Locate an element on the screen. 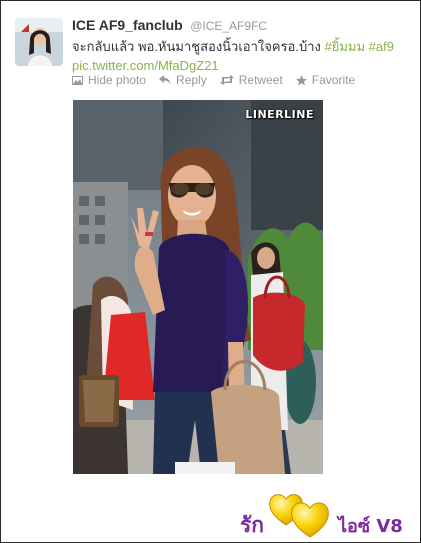 The image size is (421, 543). retweet-label: Retweet is located at coordinates (260, 80).